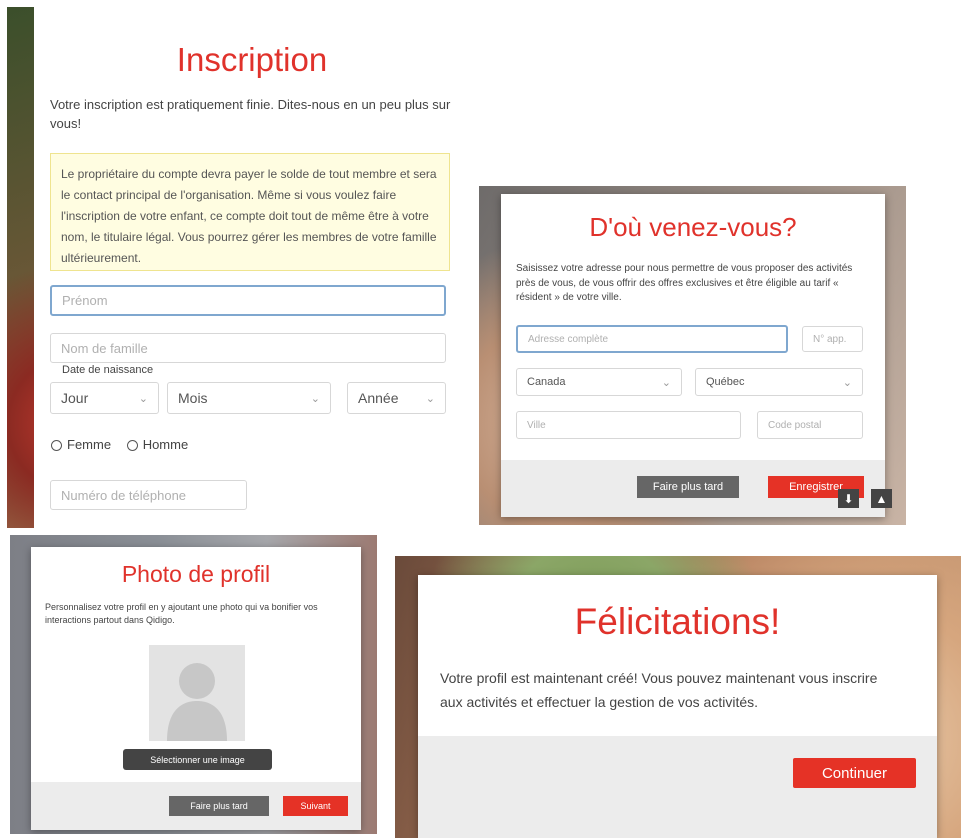 The image size is (961, 838). Describe the element at coordinates (378, 398) in the screenshot. I see `dob-year-value: Année` at that location.